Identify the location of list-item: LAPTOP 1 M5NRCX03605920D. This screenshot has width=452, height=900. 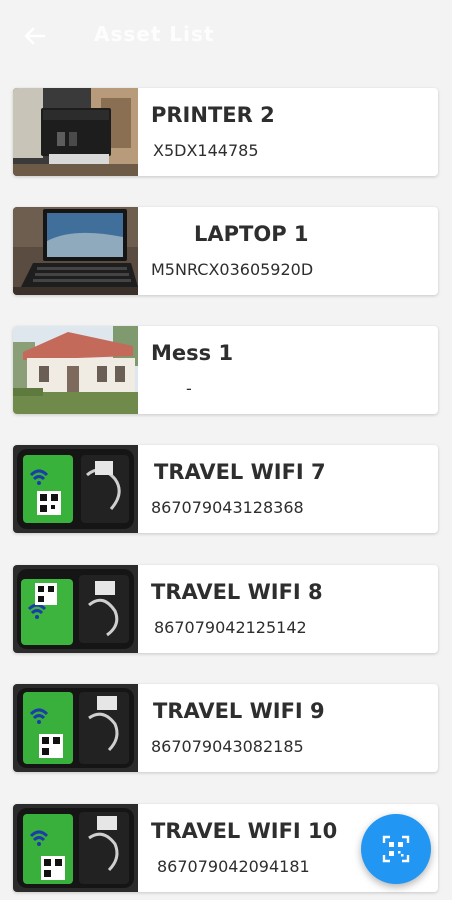
(225, 251).